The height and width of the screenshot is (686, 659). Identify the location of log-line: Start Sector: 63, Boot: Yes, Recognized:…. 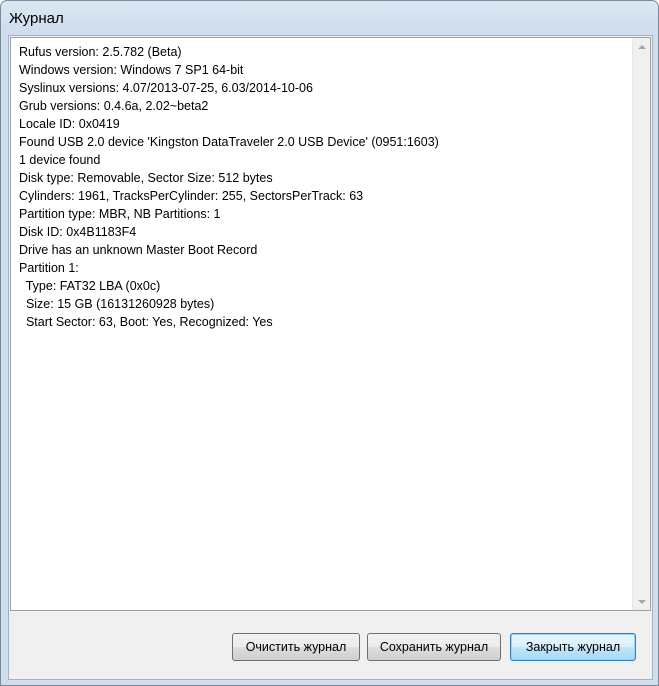
(146, 322).